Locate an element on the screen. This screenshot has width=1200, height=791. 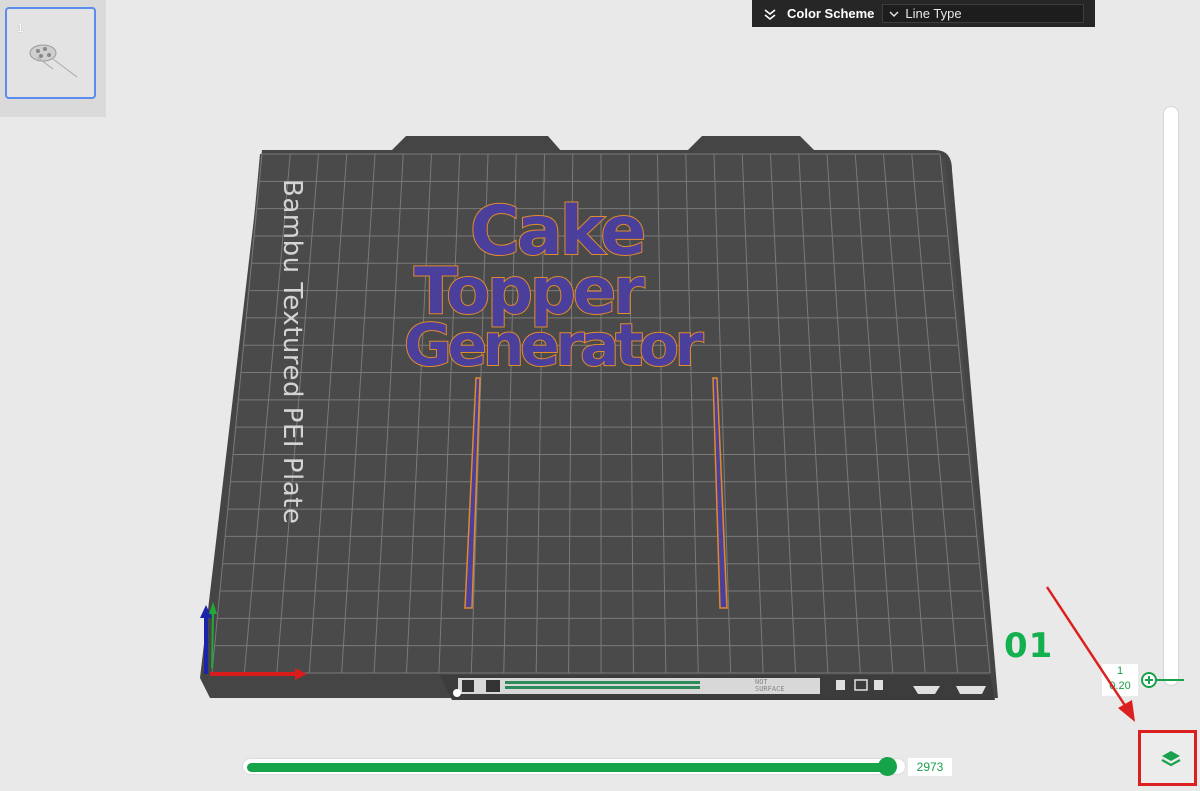
bed-name: Bambu Textured PEI Plate is located at coordinates (292, 352).